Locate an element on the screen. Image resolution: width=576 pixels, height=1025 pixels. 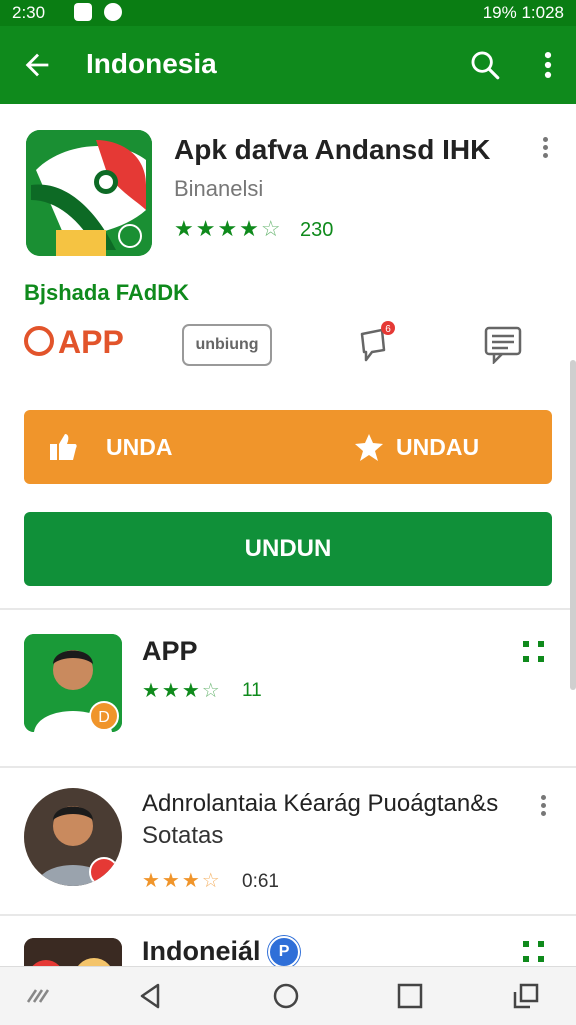
home-icon is located at coordinates (286, 996).